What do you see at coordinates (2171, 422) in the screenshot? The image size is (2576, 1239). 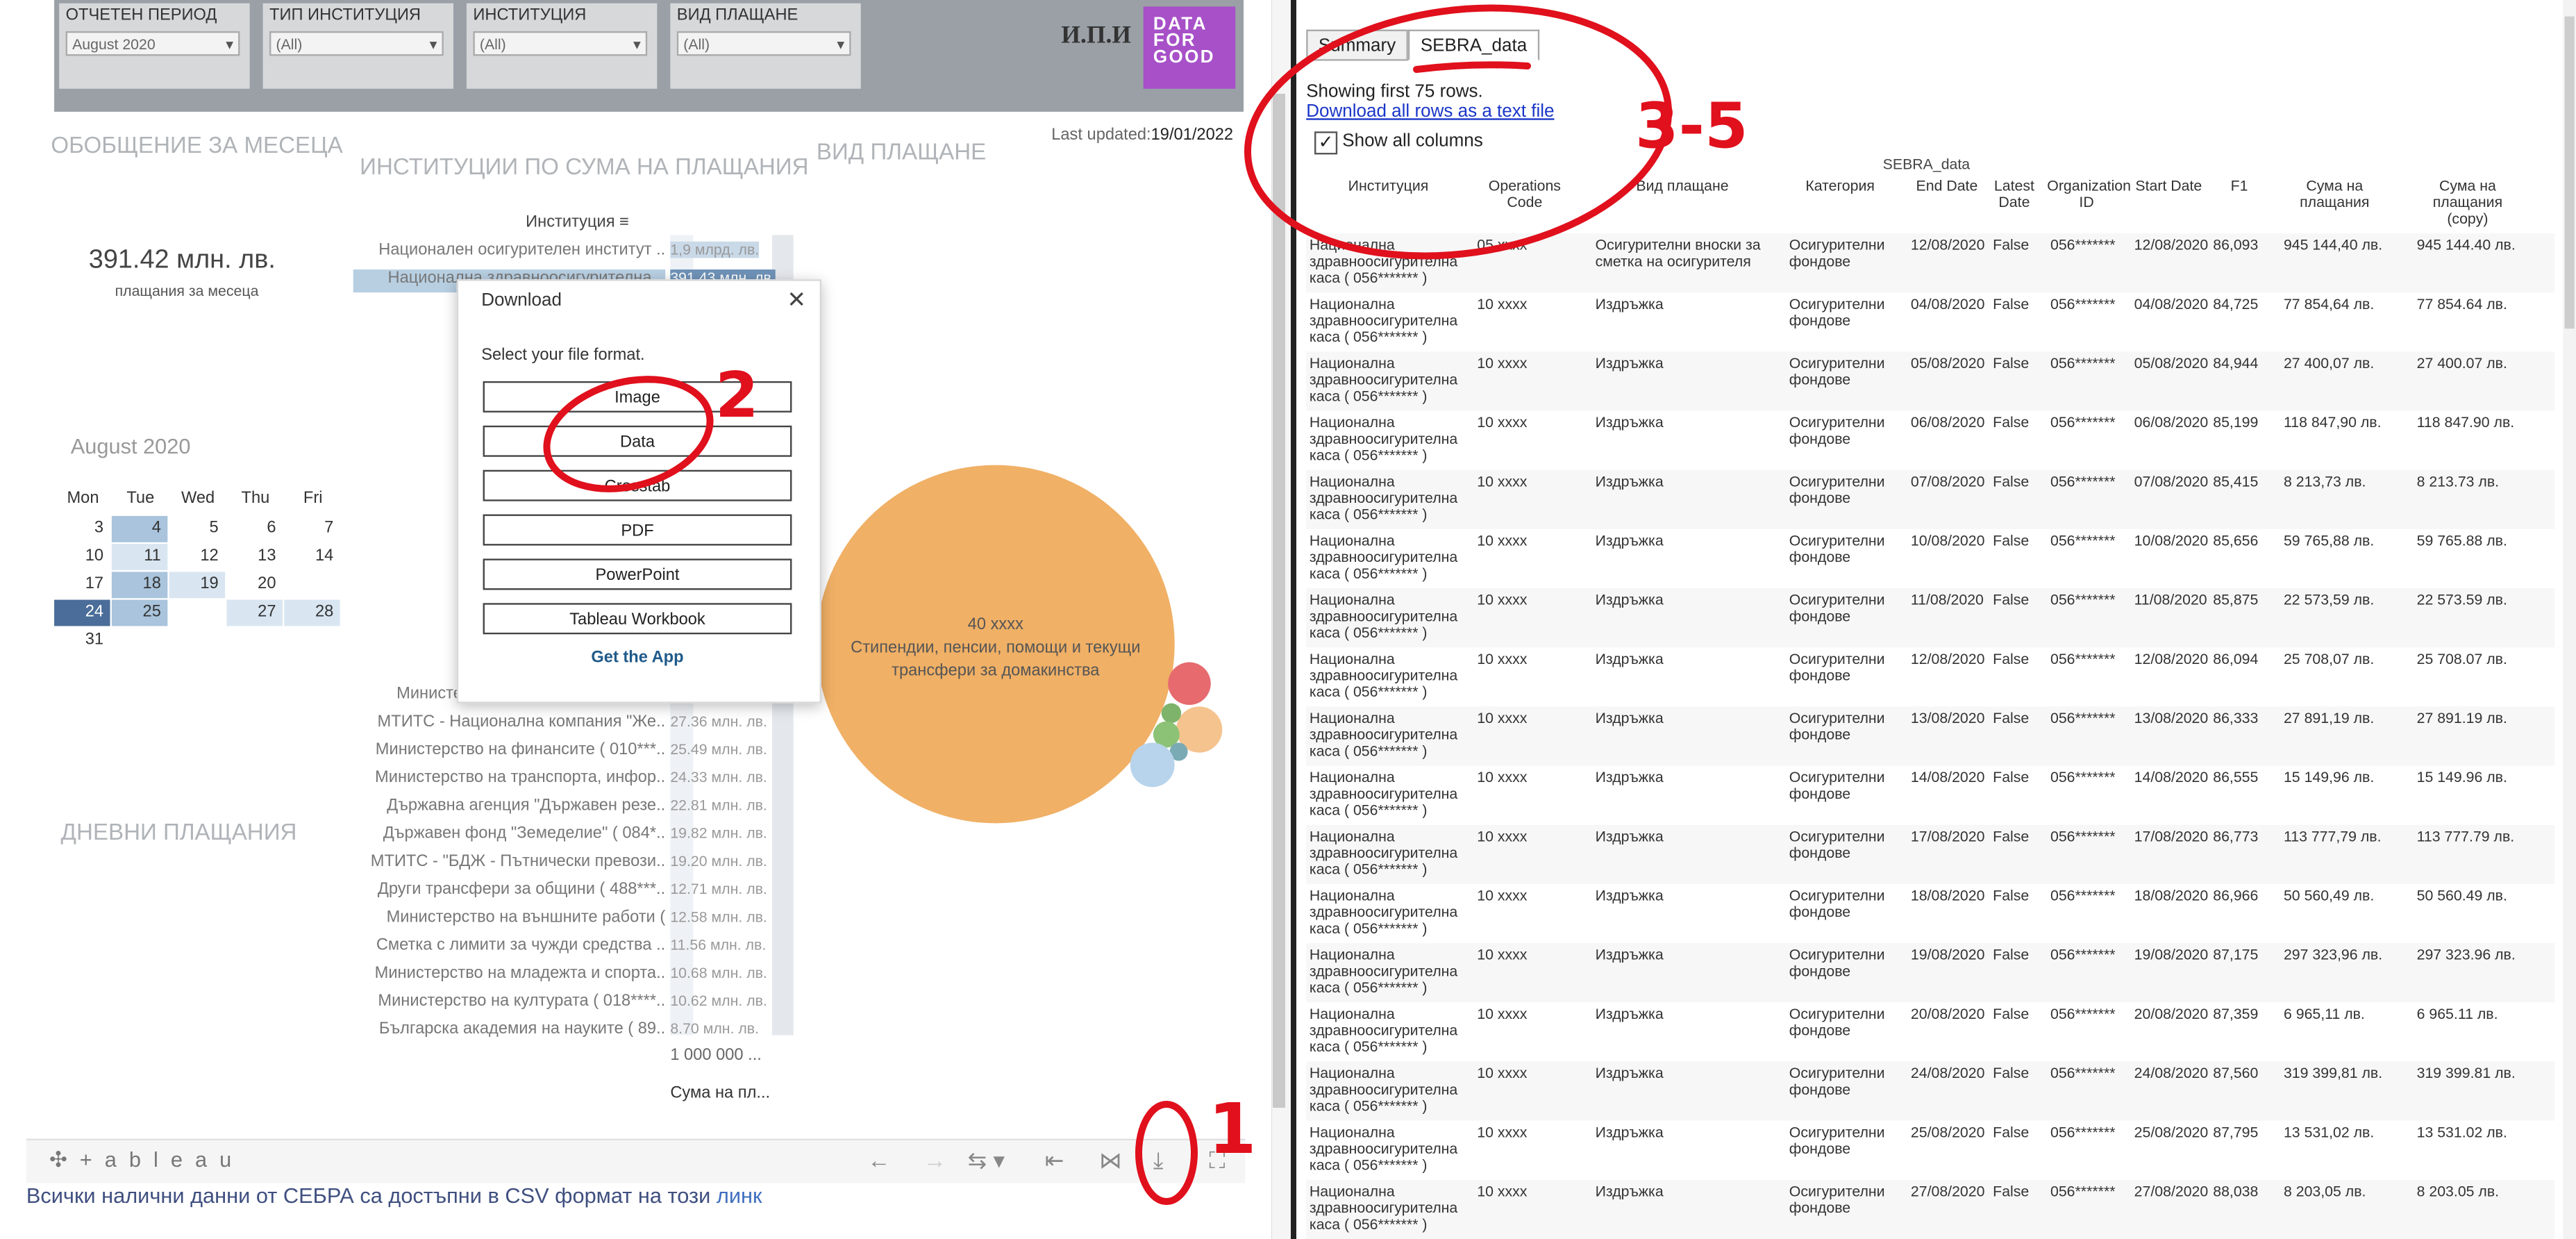 I see `table-cell: 06/08/2020` at bounding box center [2171, 422].